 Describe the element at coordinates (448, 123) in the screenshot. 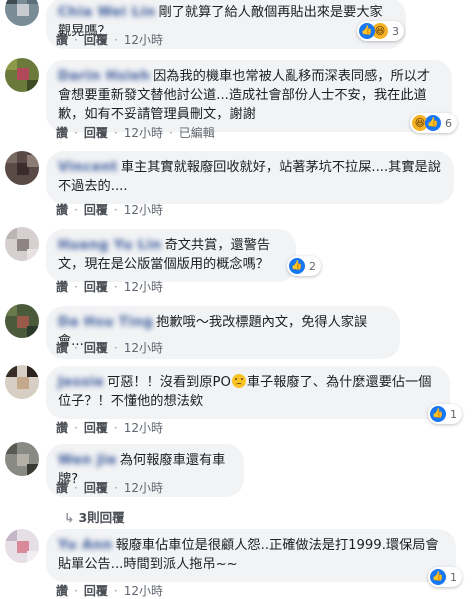

I see `reaction-count: 6` at that location.